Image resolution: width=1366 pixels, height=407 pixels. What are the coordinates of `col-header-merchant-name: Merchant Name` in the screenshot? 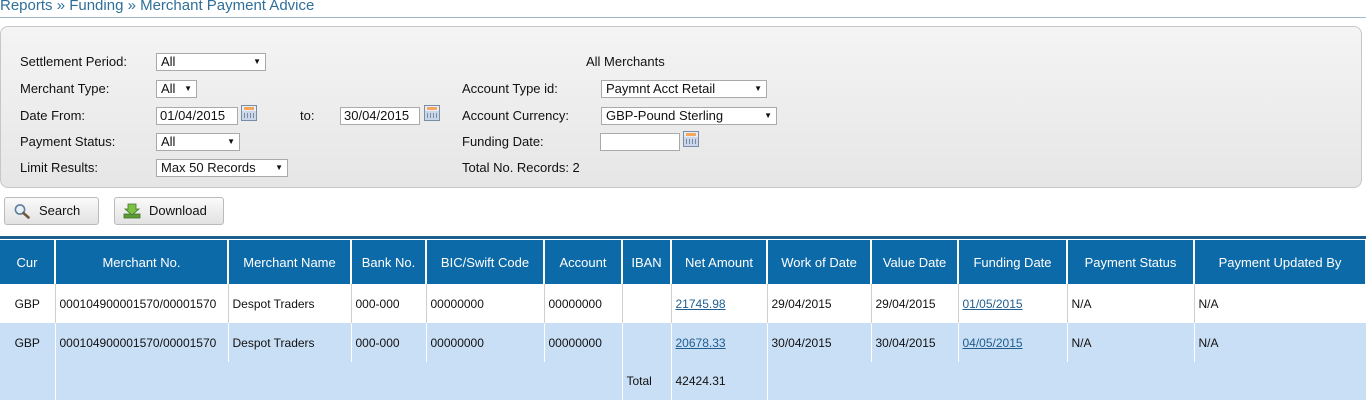 It's located at (290, 262).